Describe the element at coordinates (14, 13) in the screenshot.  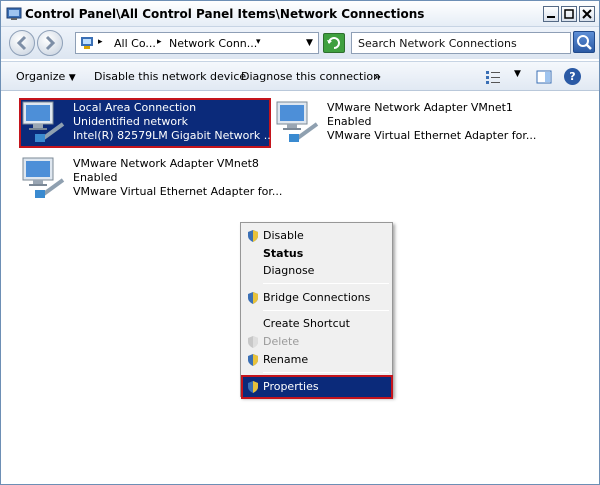
I see `network-folder-icon` at that location.